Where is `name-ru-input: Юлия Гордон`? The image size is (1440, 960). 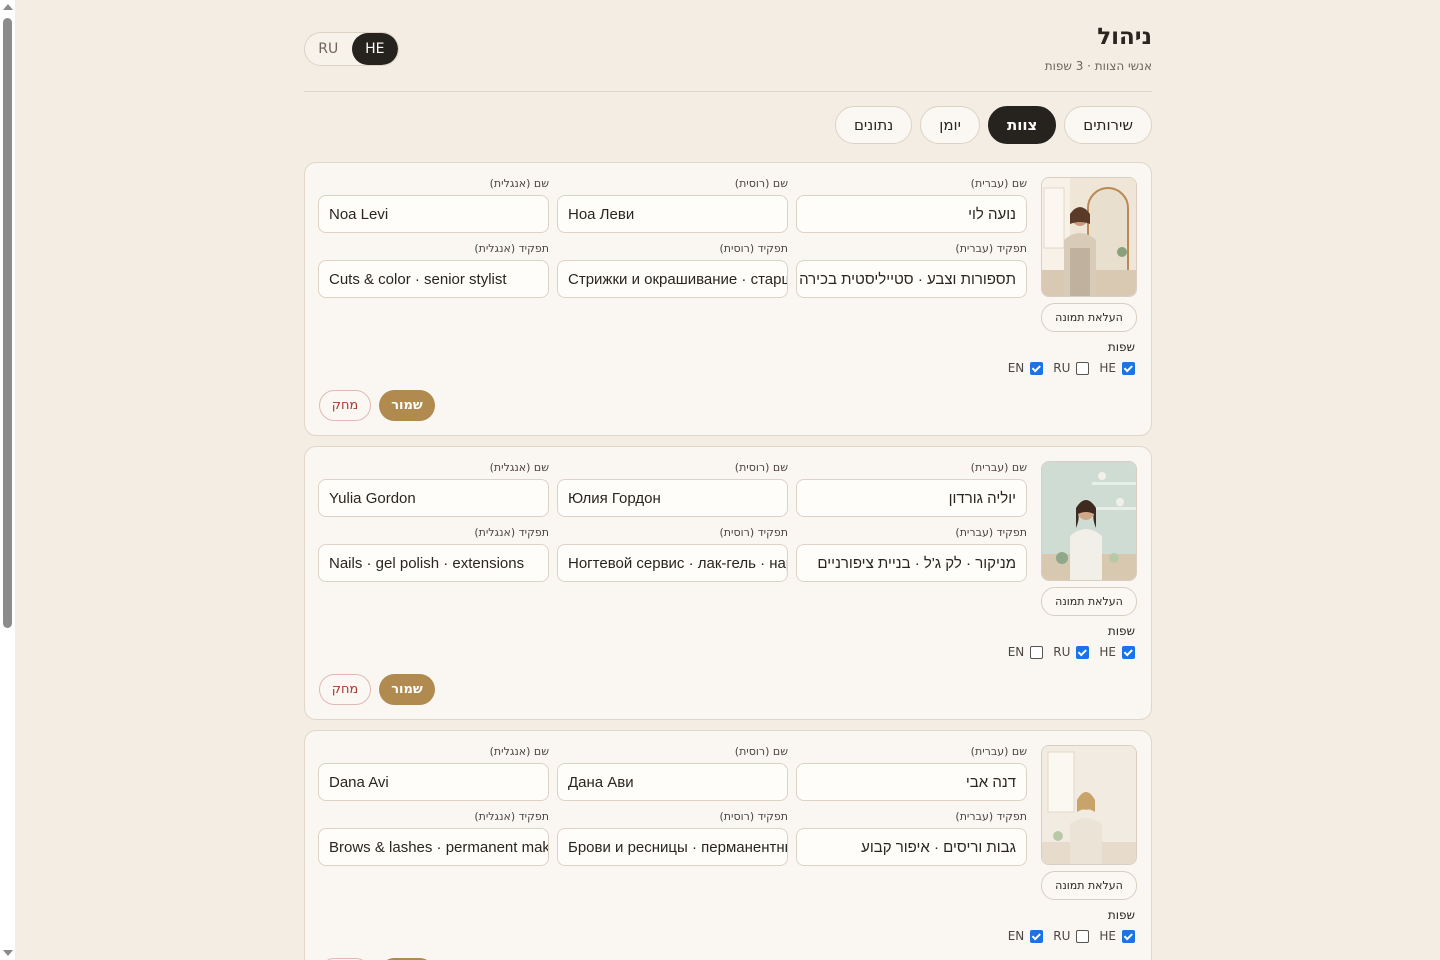 name-ru-input: Юлия Гордон is located at coordinates (672, 498).